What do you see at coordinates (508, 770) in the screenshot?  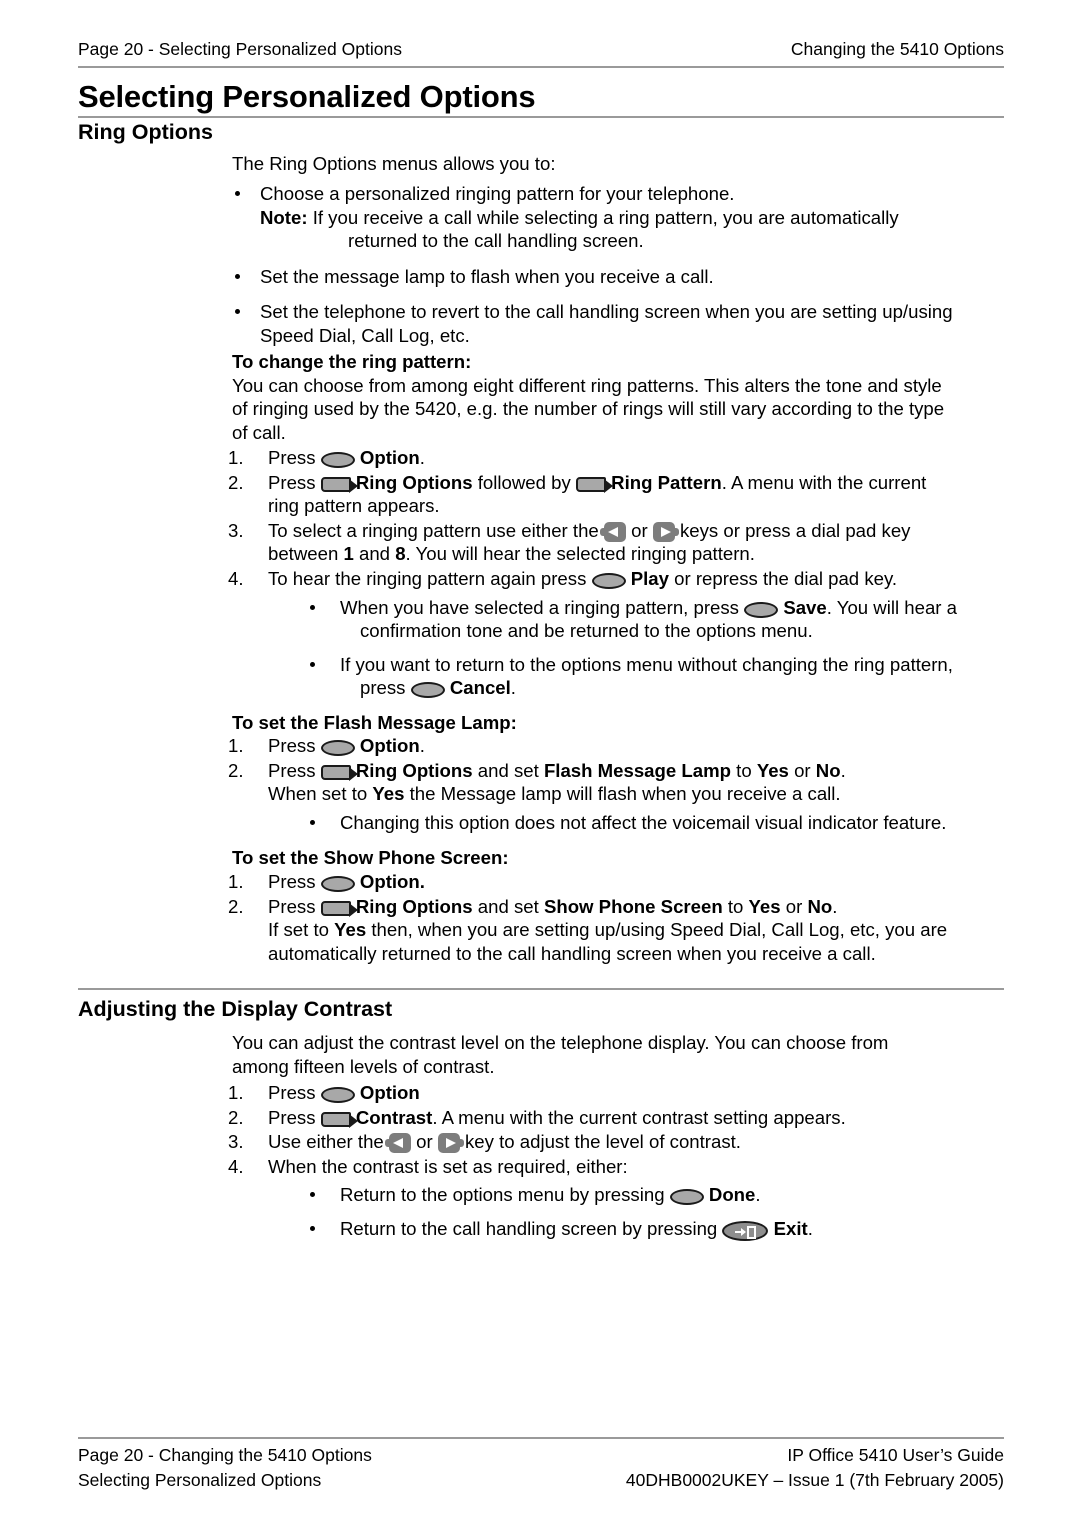 I see `step-text: and set` at bounding box center [508, 770].